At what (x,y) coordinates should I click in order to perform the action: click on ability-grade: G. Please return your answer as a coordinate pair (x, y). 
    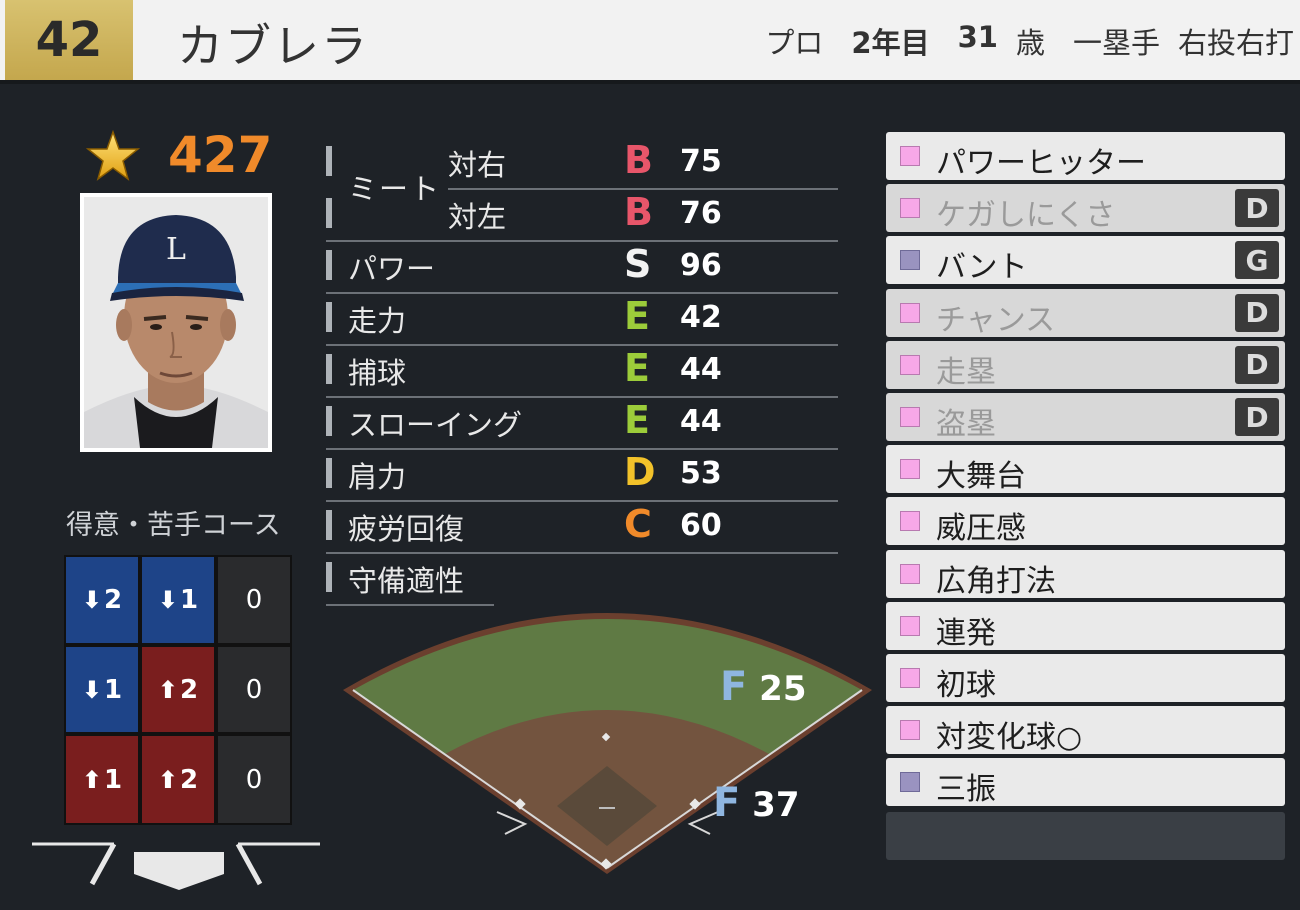
    Looking at the image, I should click on (1257, 260).